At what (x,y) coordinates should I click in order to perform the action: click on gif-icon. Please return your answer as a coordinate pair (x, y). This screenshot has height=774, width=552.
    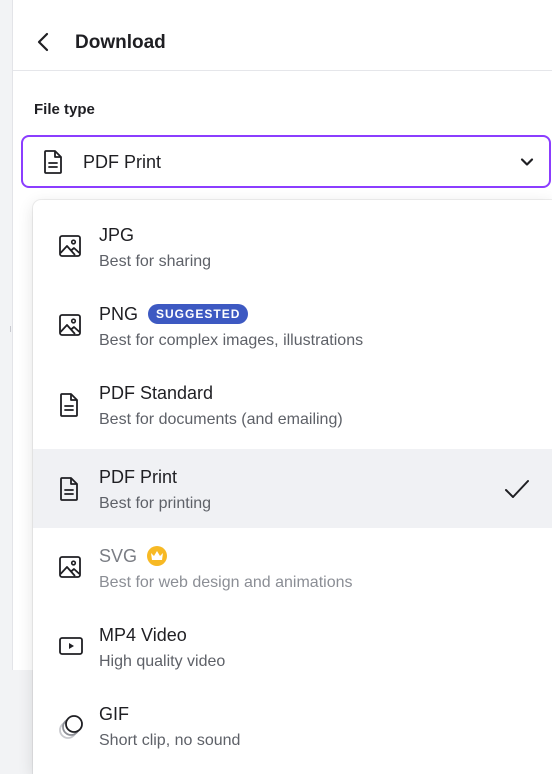
    Looking at the image, I should click on (72, 729).